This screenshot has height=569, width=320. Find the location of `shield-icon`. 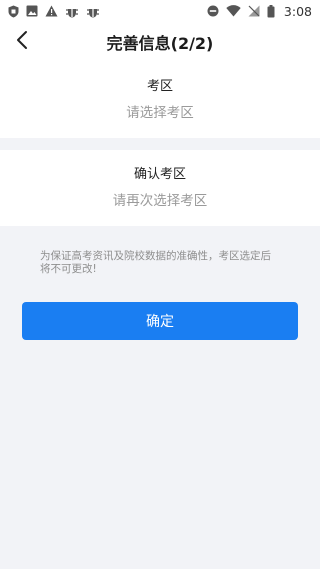

shield-icon is located at coordinates (13, 11).